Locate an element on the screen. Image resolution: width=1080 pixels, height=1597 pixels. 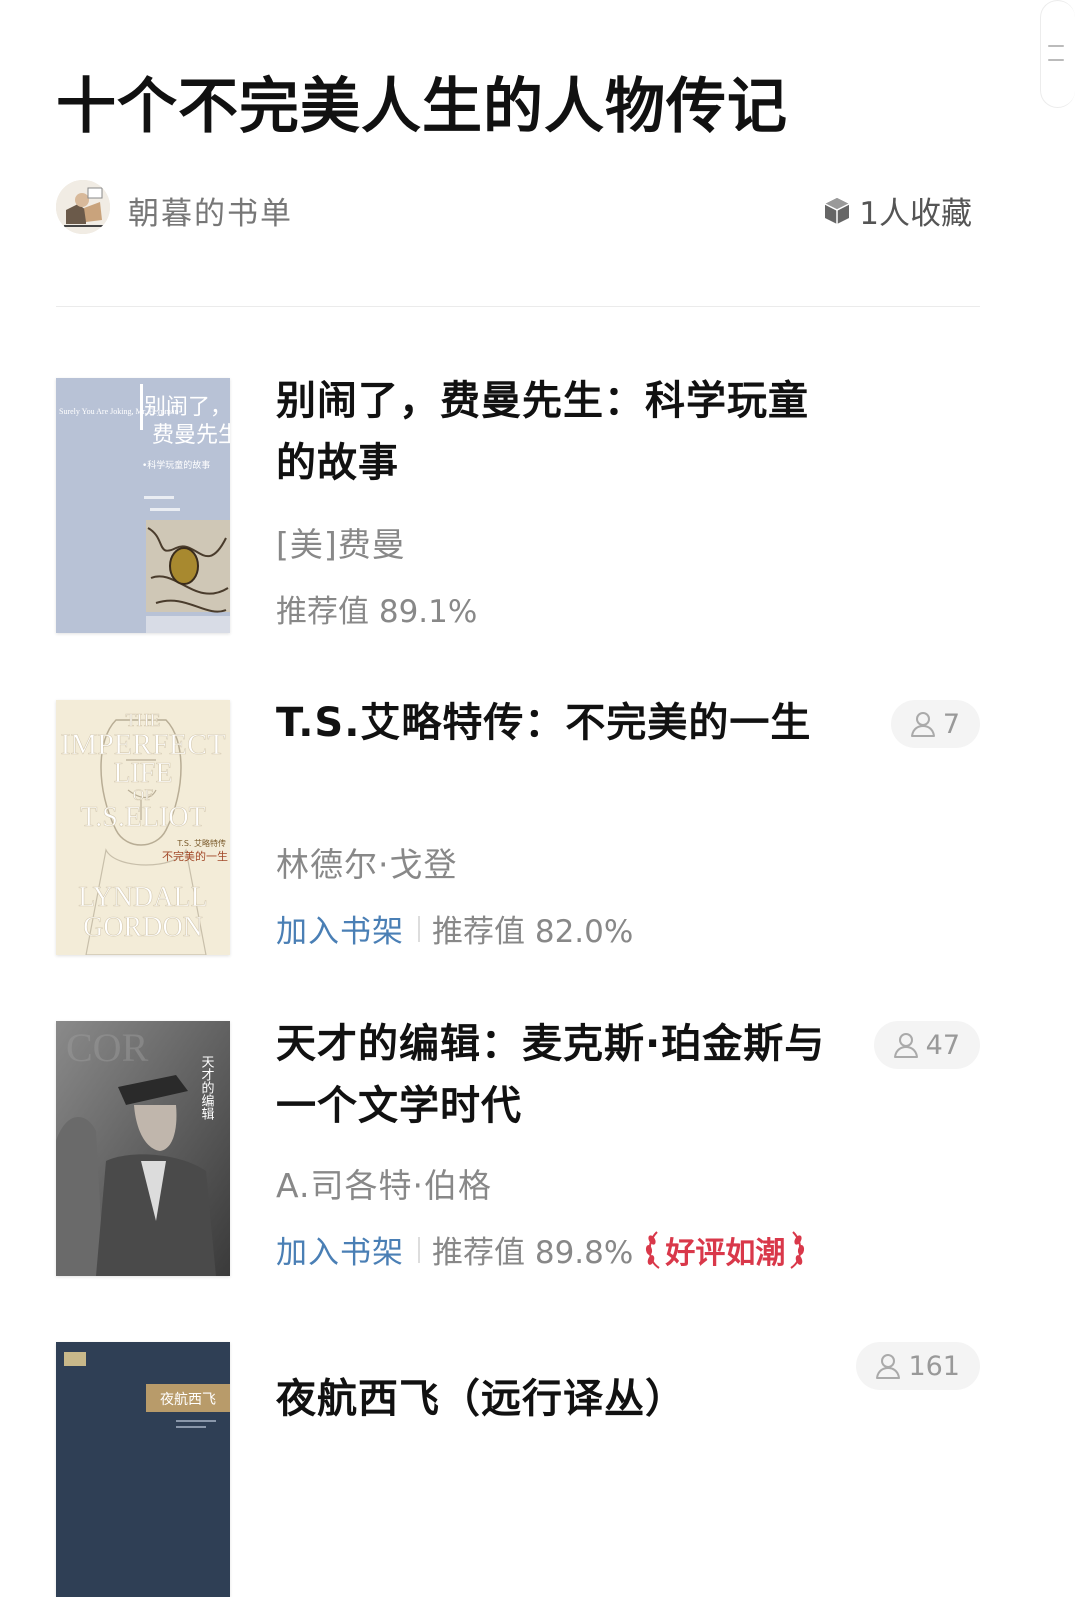
book-meta: 加入书架 推荐值 82.0% is located at coordinates (454, 928).